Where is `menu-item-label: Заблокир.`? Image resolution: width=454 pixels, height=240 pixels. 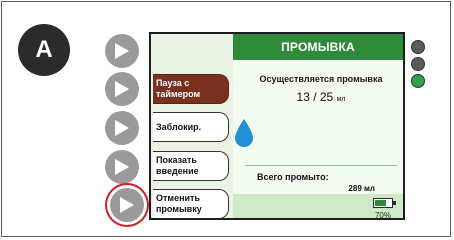 menu-item-label: Заблокир. is located at coordinates (179, 126).